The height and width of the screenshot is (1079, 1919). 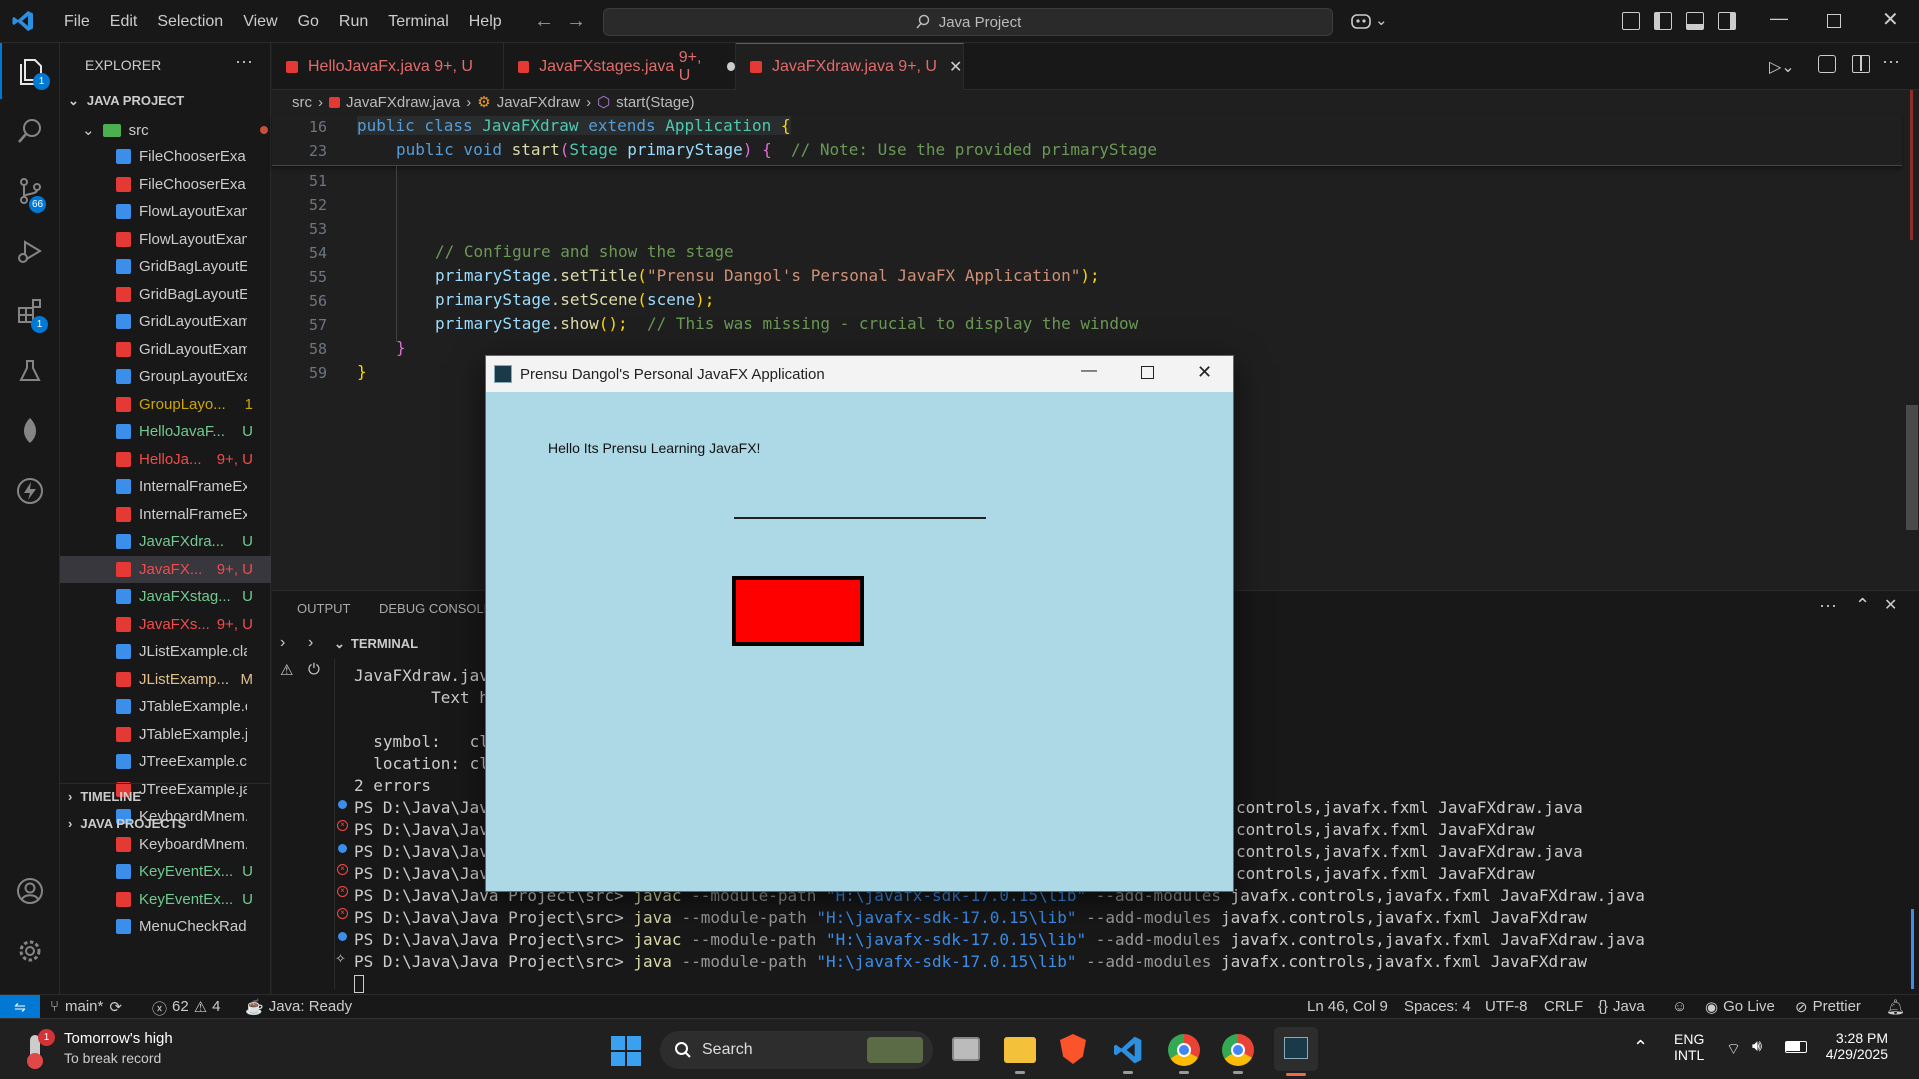 What do you see at coordinates (244, 61) in the screenshot?
I see `more-actions-icon: ···` at bounding box center [244, 61].